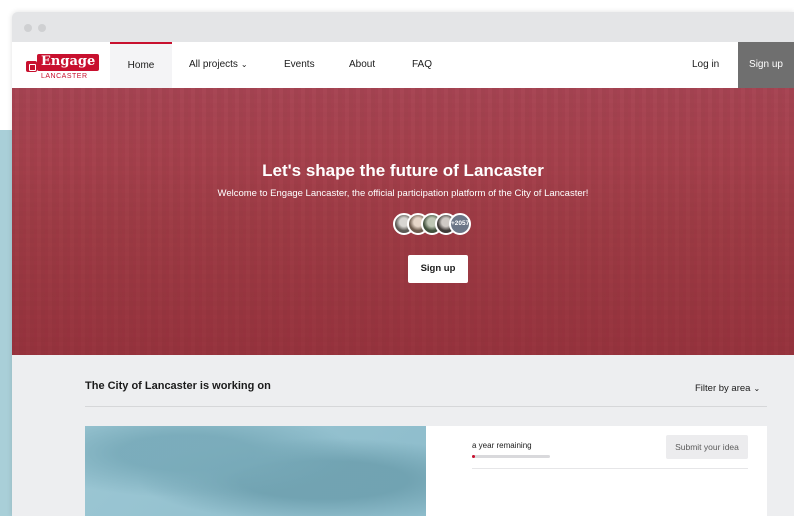 This screenshot has height=516, width=794. What do you see at coordinates (460, 224) in the screenshot?
I see `participants-count-badge: +2057` at bounding box center [460, 224].